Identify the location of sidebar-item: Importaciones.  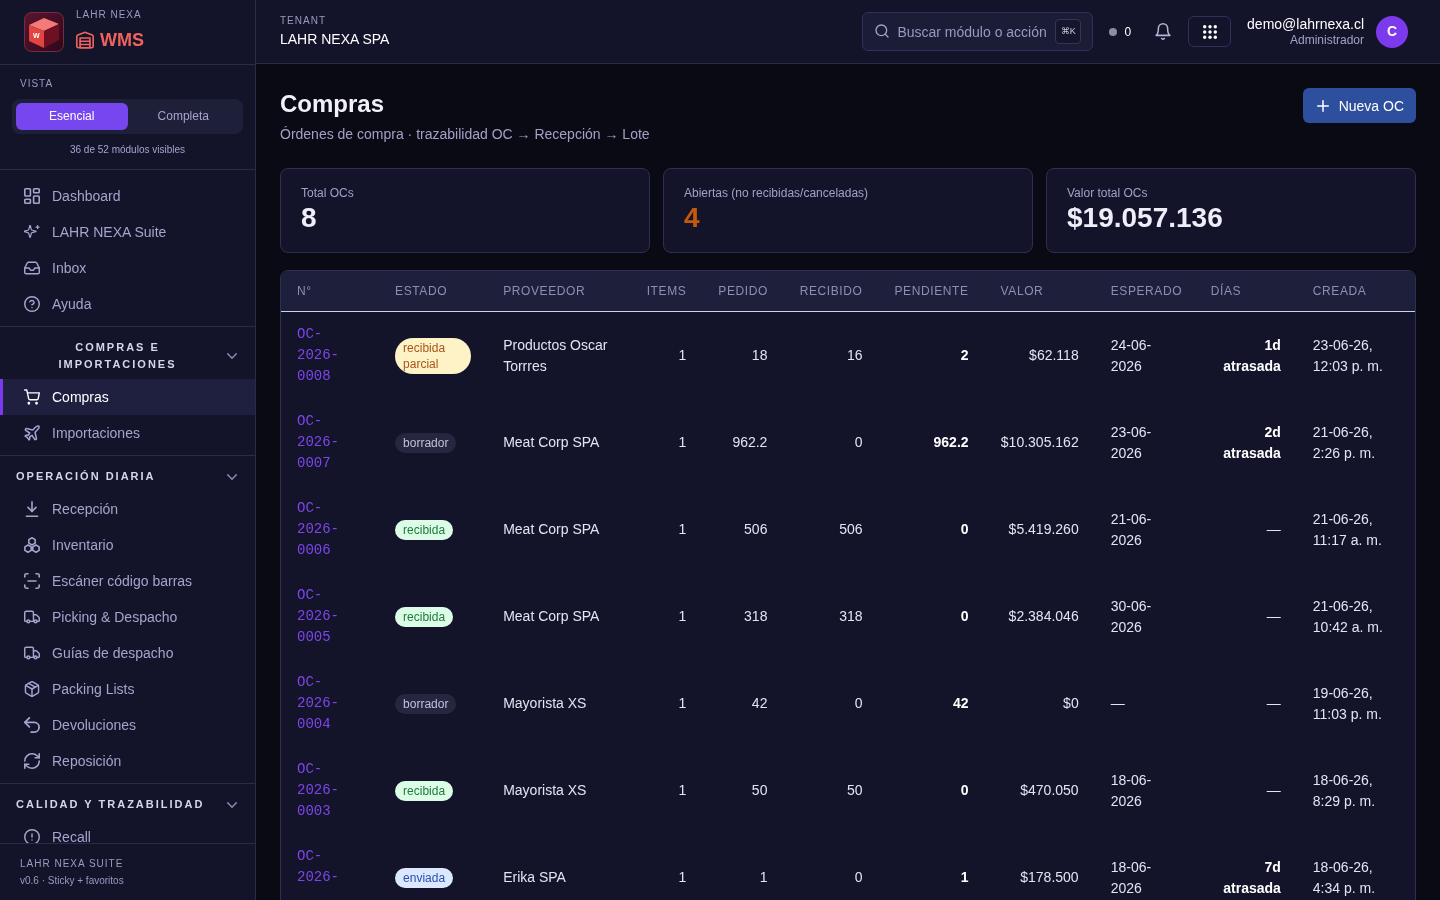
(127, 433).